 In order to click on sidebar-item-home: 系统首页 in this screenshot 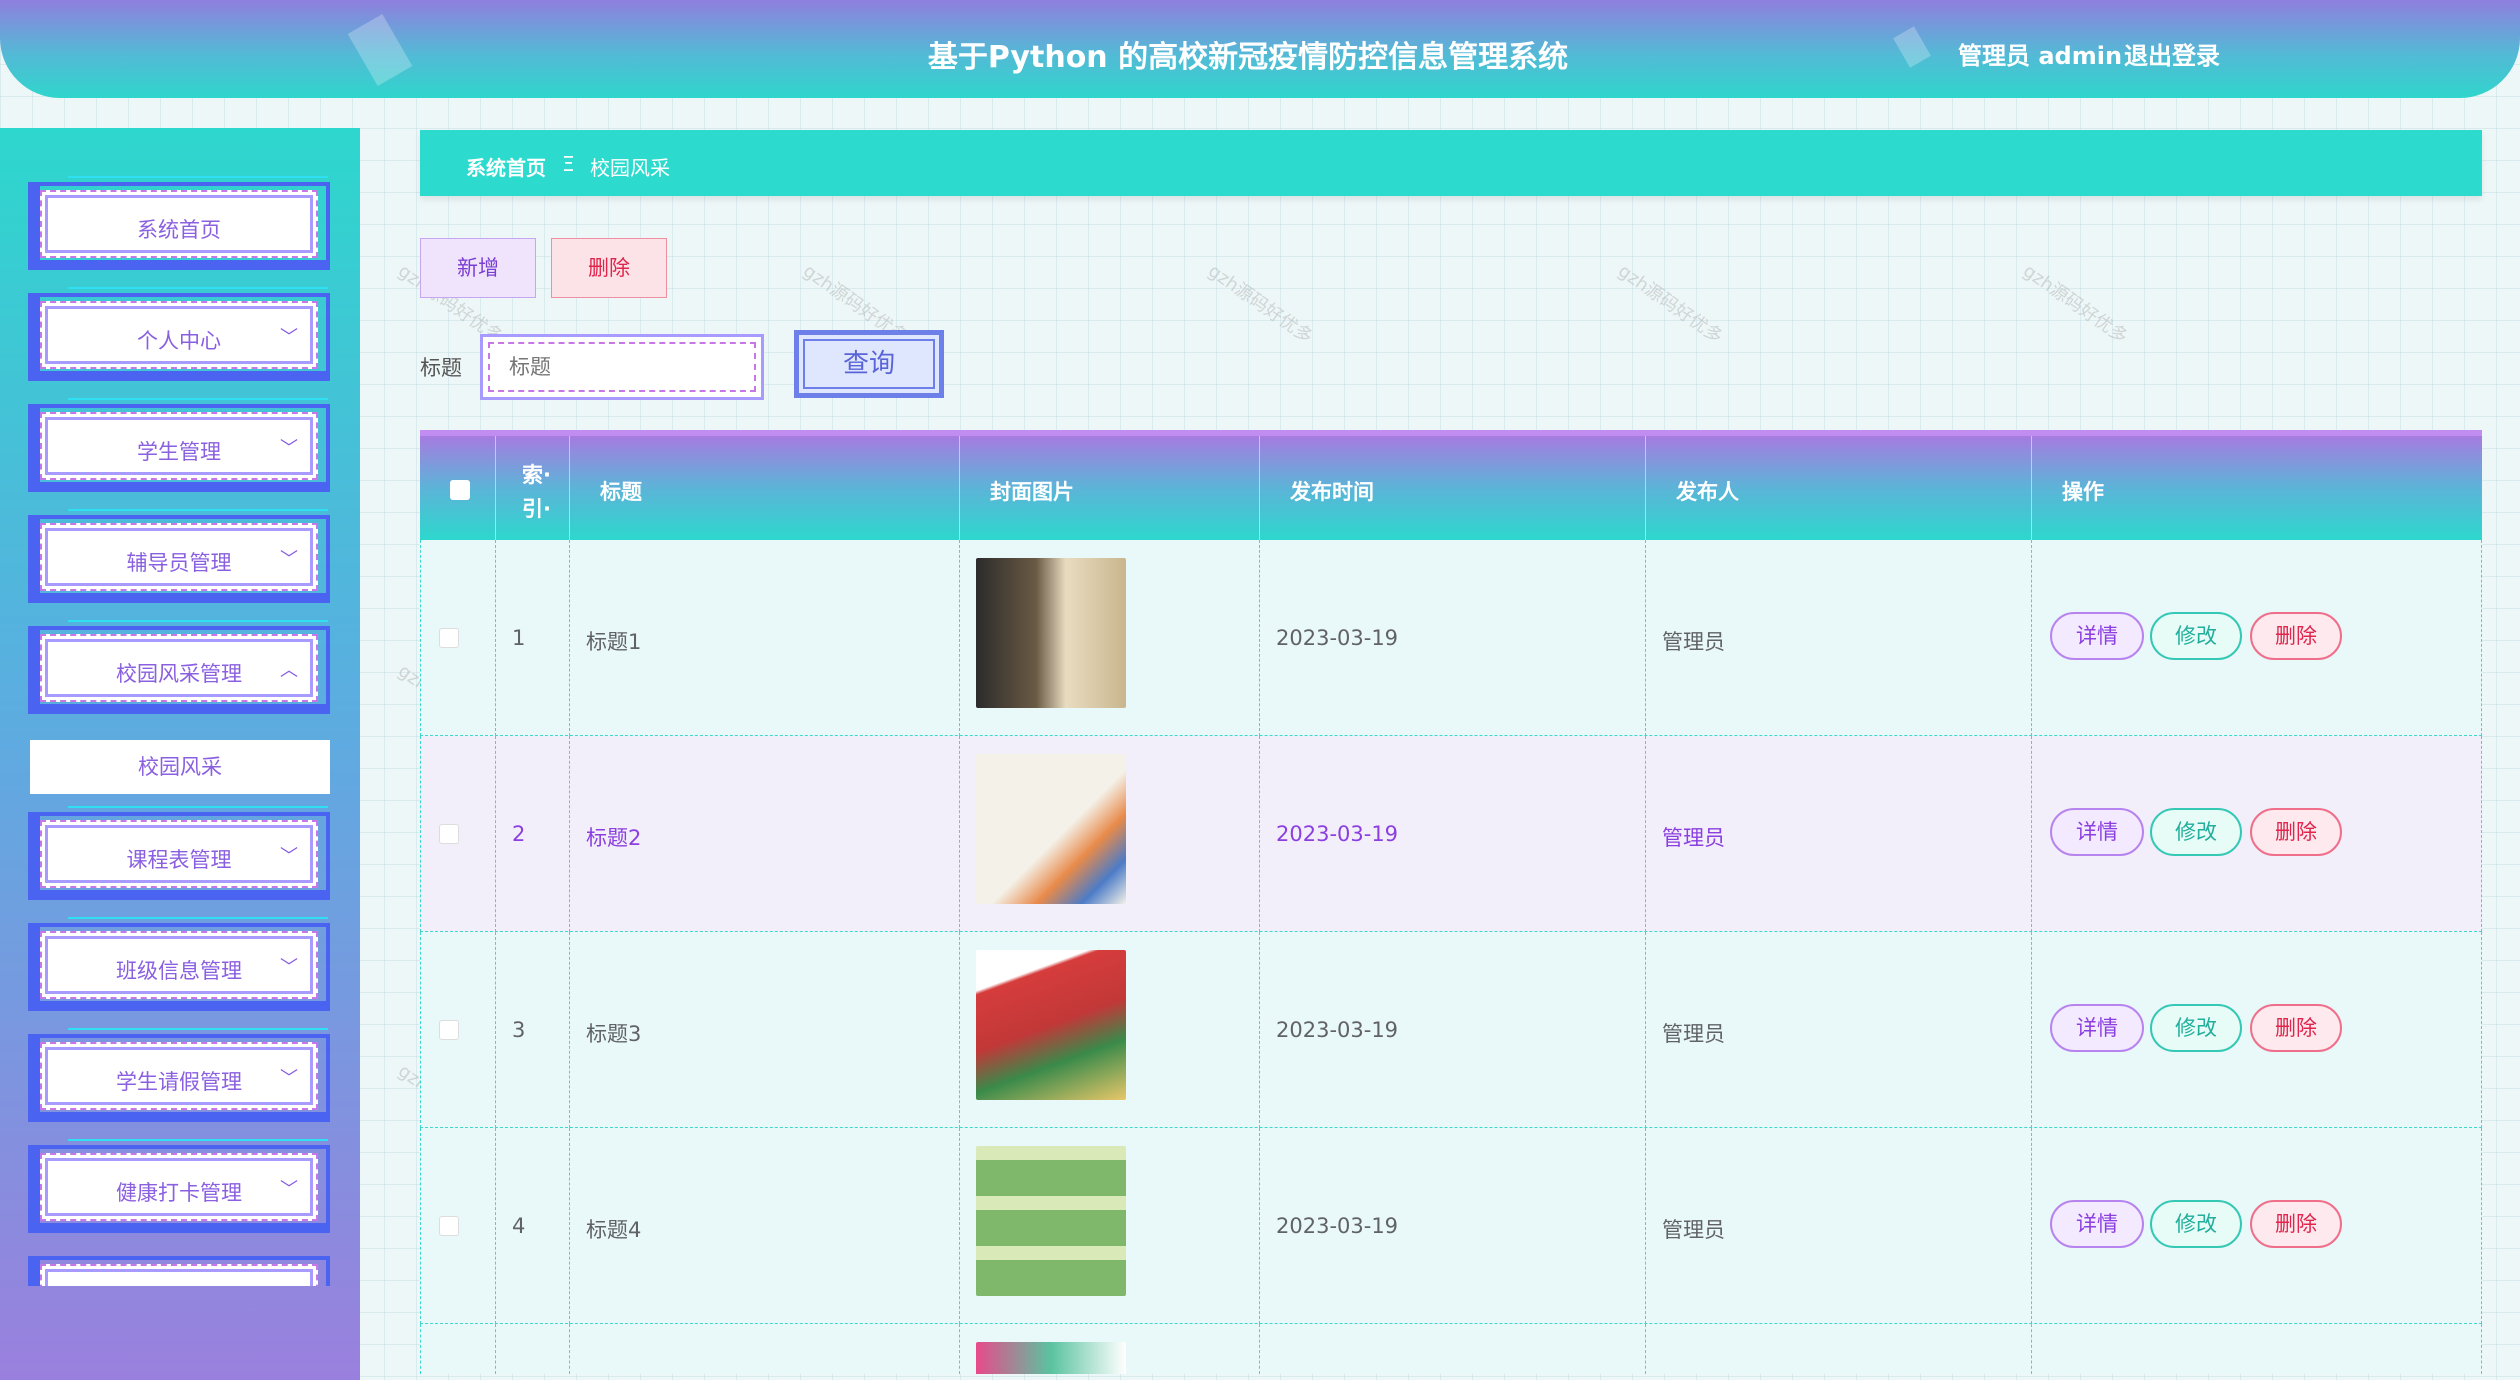, I will do `click(179, 223)`.